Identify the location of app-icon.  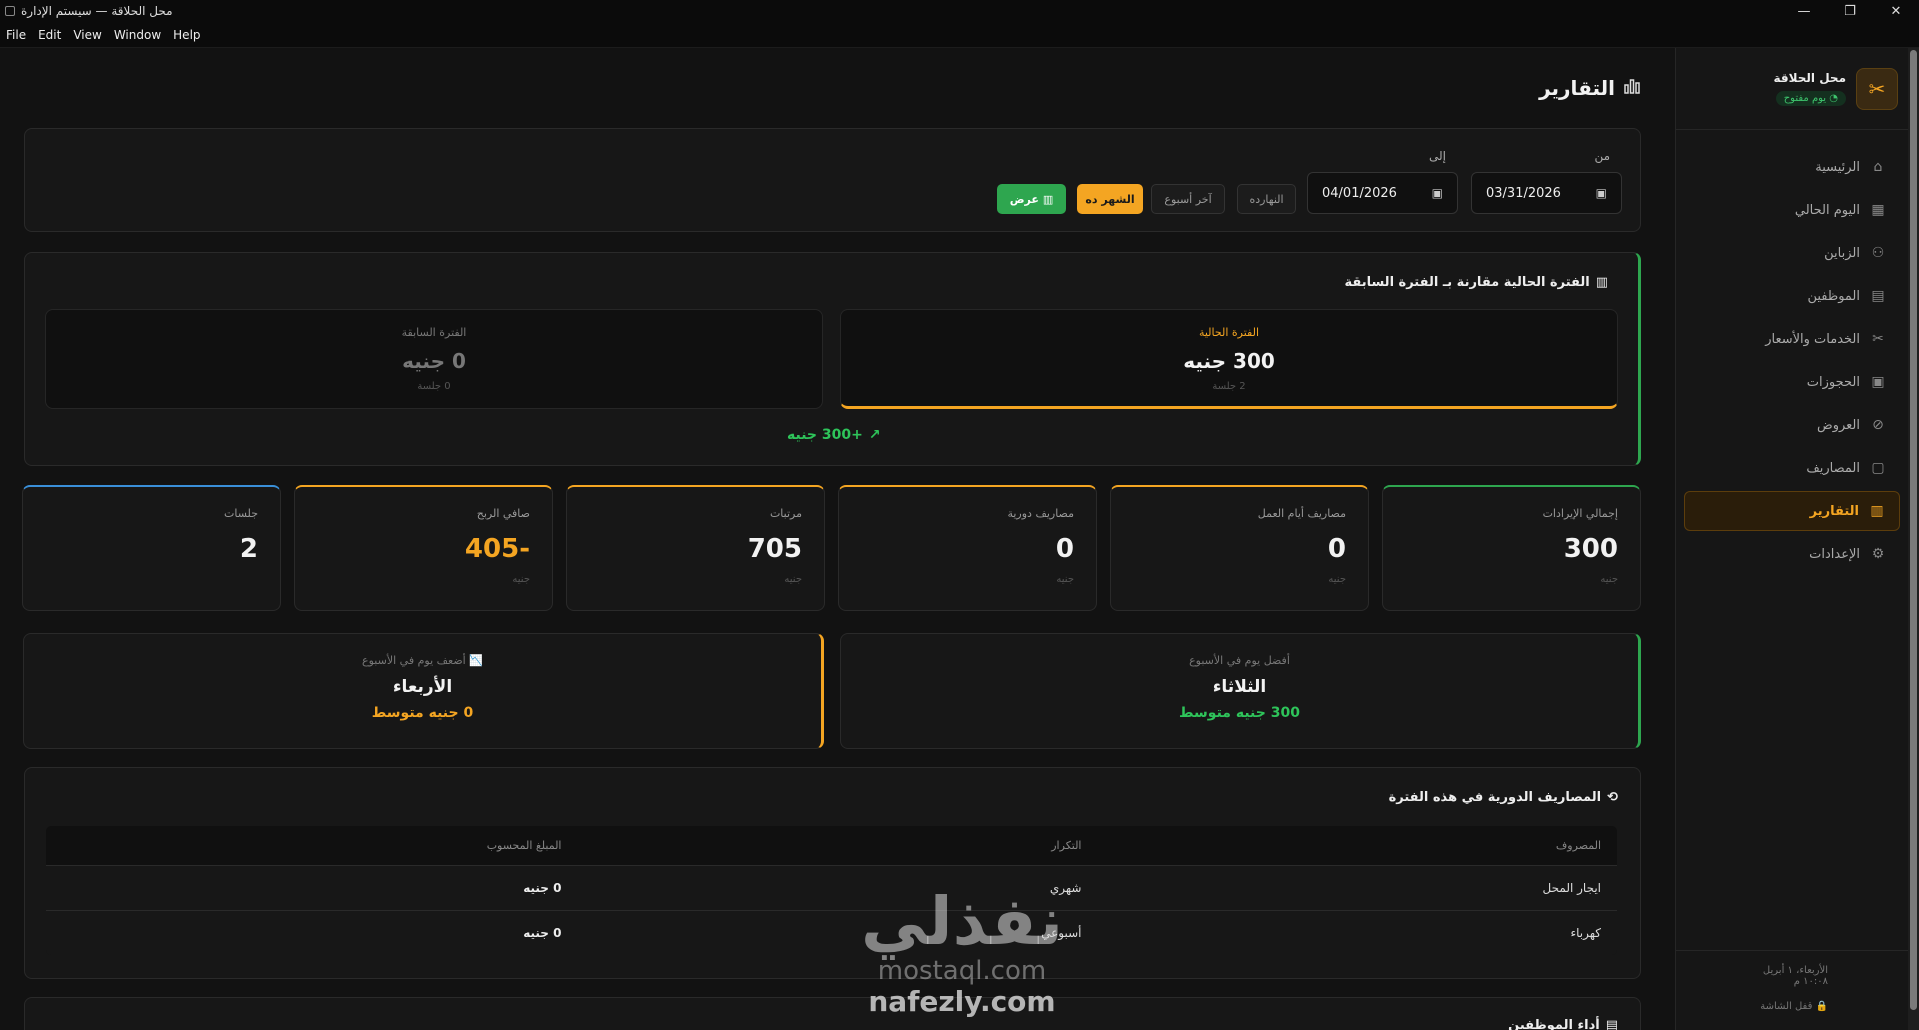
(10, 11).